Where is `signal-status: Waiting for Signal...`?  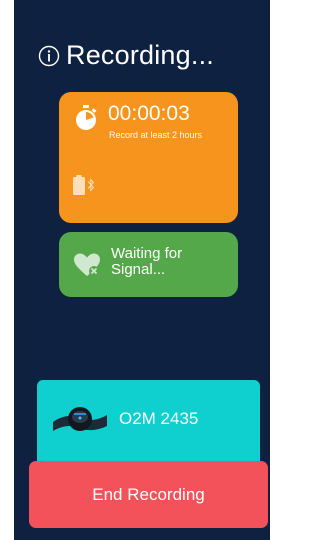 signal-status: Waiting for Signal... is located at coordinates (147, 261).